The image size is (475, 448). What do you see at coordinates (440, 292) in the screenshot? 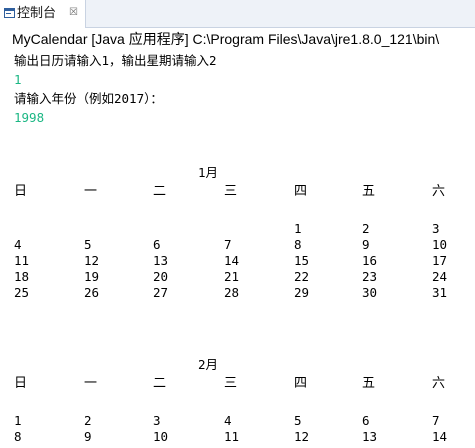
I see `calendar-day: 31` at bounding box center [440, 292].